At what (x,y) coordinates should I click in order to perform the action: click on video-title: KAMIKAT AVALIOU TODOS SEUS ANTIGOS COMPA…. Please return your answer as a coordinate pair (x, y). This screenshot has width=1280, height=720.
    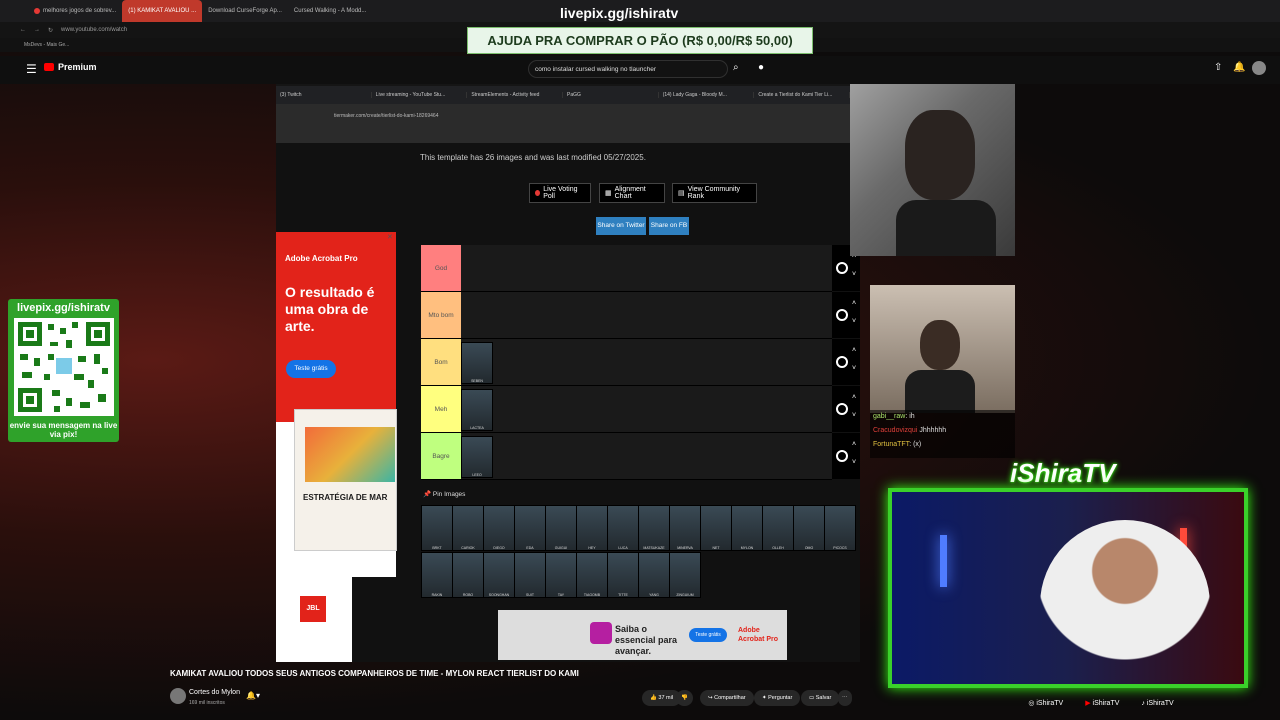
    Looking at the image, I should click on (374, 673).